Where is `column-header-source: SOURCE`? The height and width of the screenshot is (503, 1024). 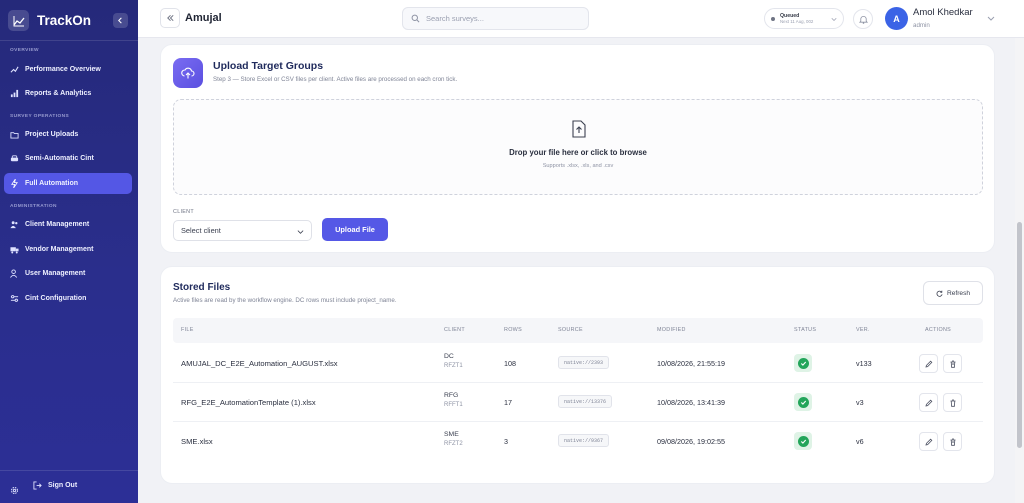 column-header-source: SOURCE is located at coordinates (570, 330).